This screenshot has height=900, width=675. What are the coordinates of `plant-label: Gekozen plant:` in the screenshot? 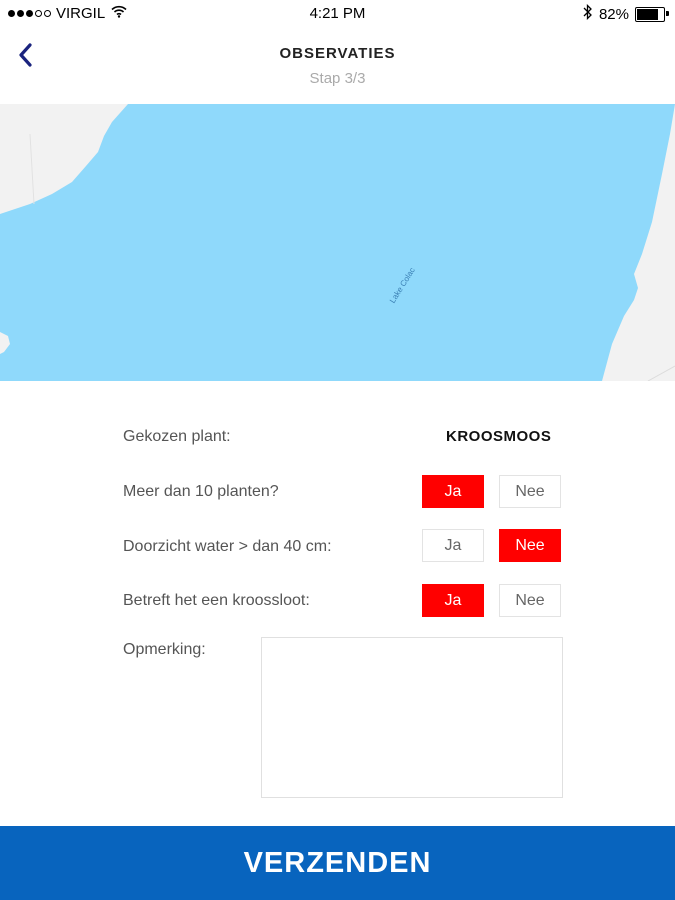 It's located at (177, 436).